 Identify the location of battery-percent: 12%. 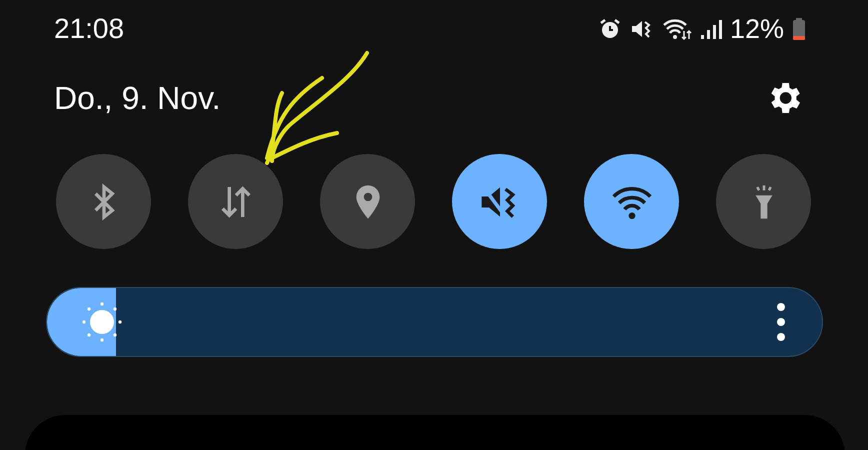
(757, 29).